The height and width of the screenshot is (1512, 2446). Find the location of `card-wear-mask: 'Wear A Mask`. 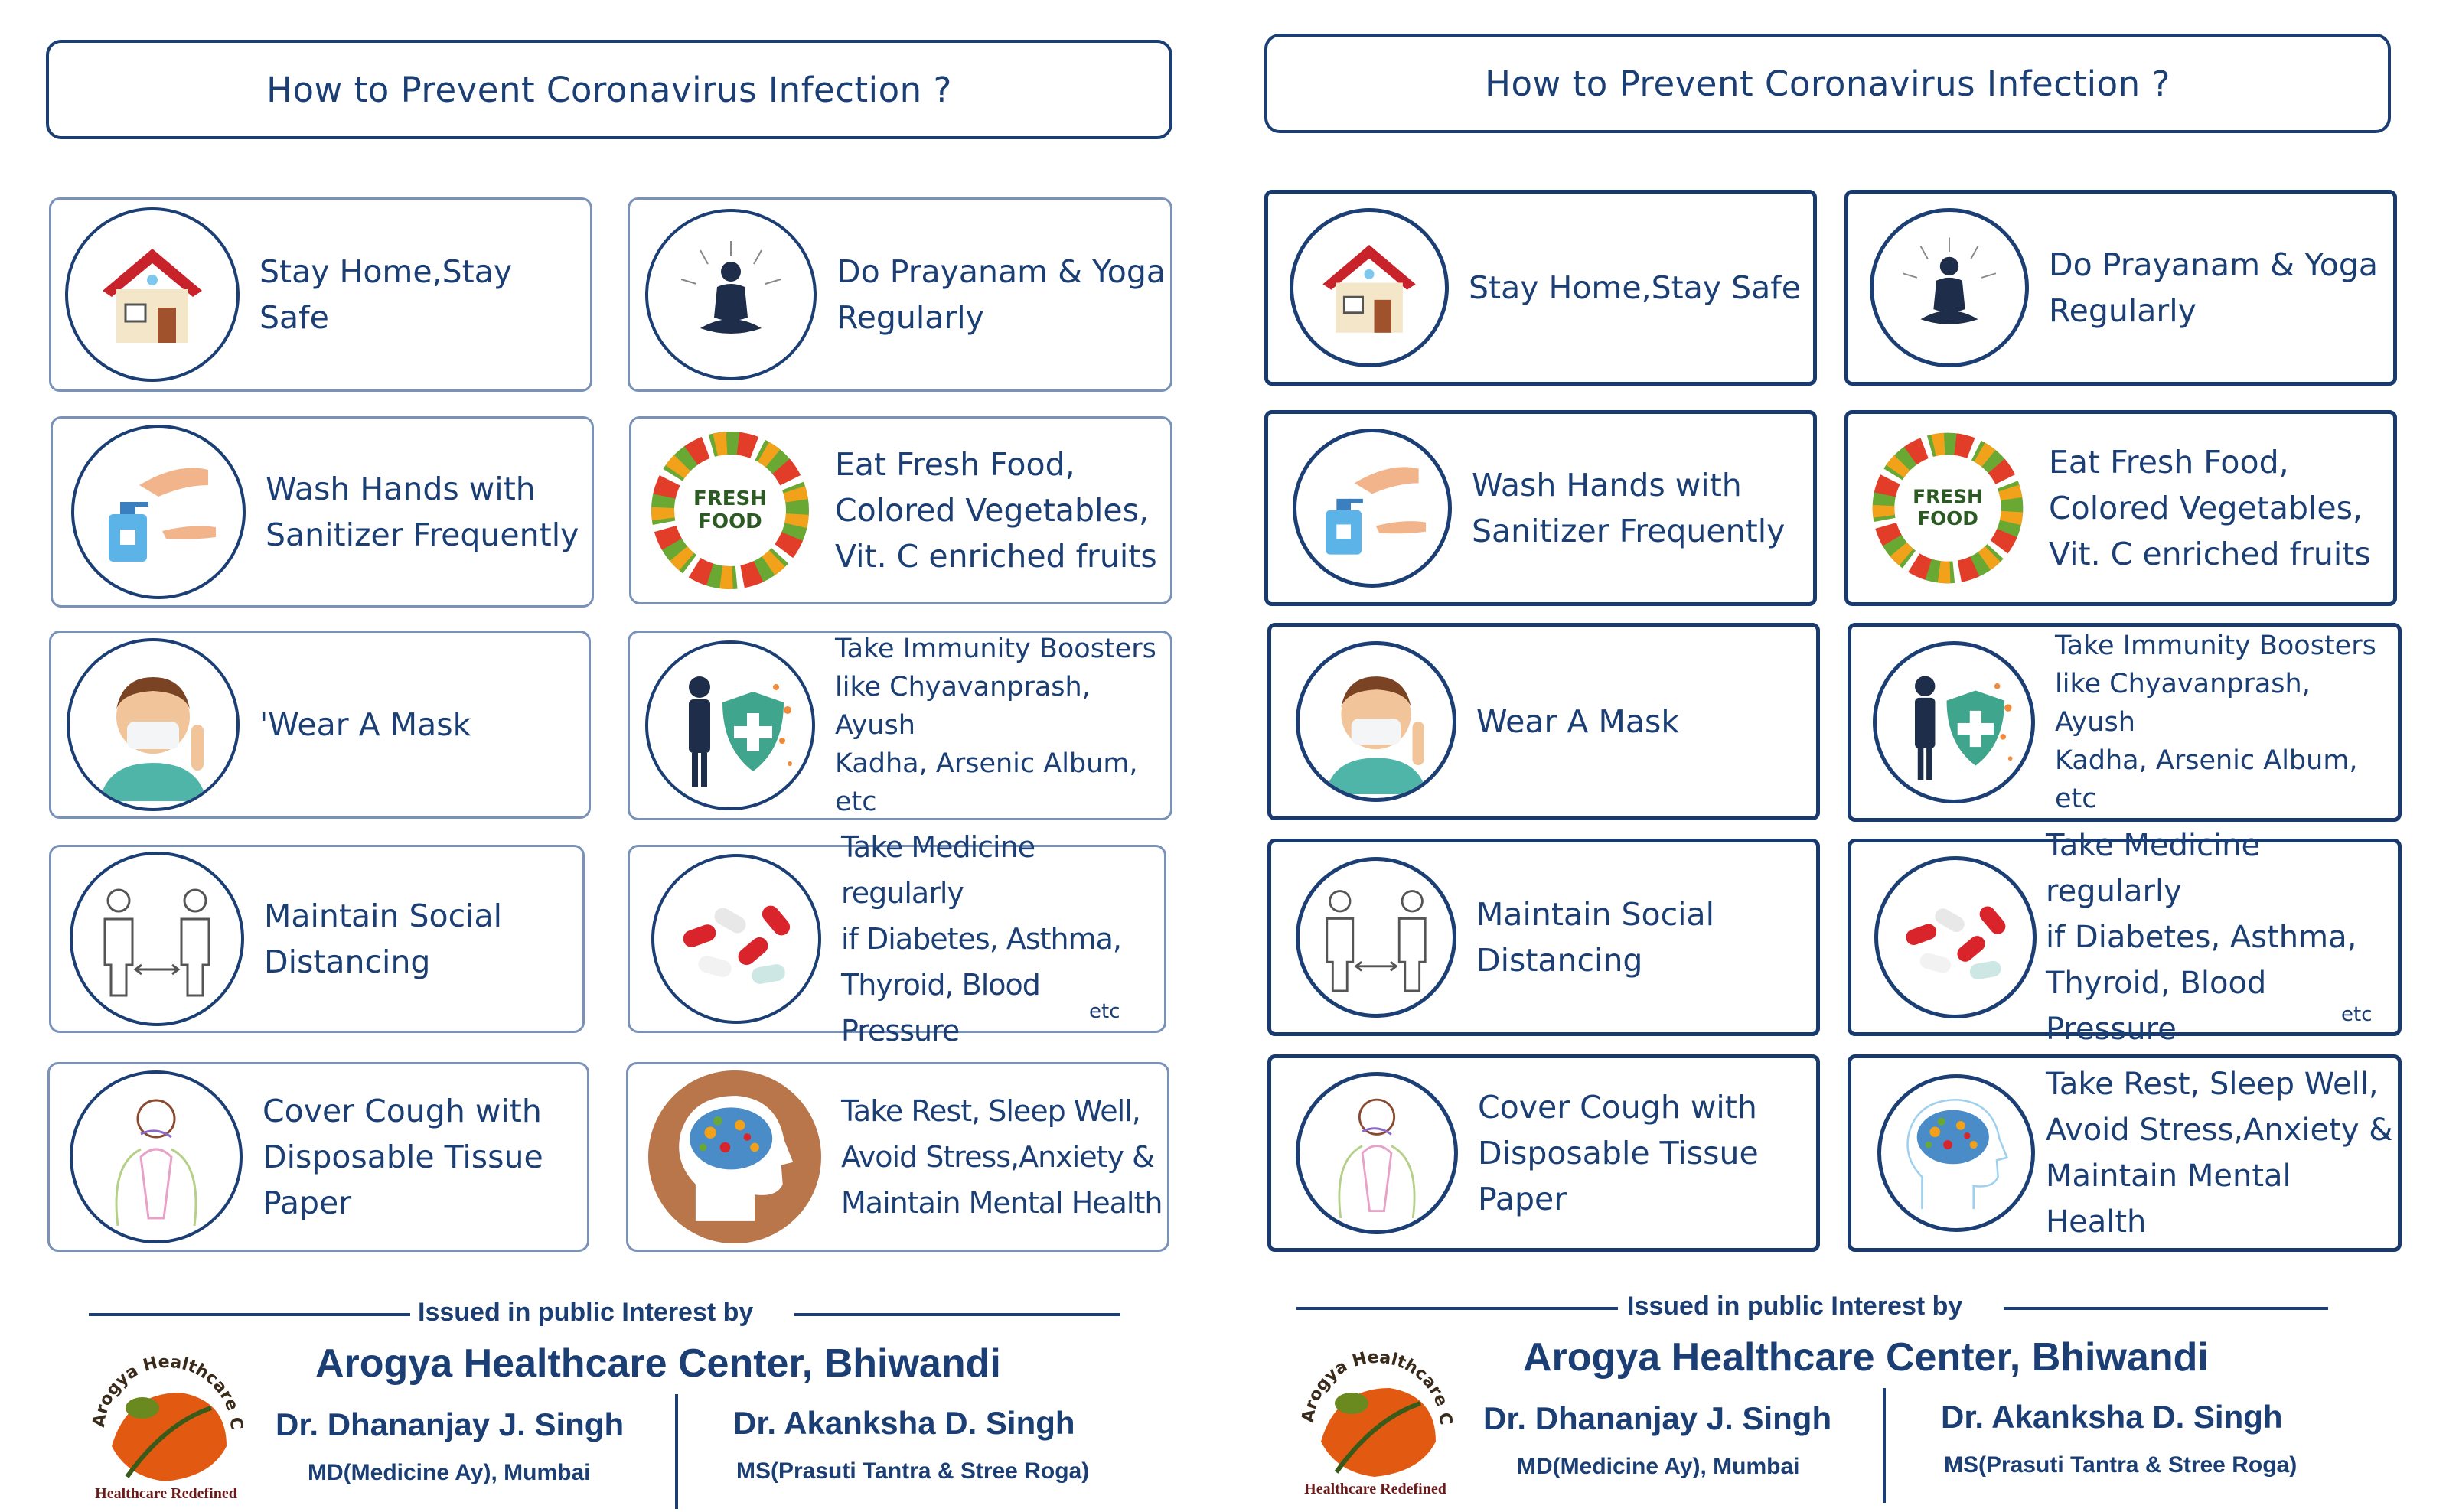

card-wear-mask: 'Wear A Mask is located at coordinates (320, 725).